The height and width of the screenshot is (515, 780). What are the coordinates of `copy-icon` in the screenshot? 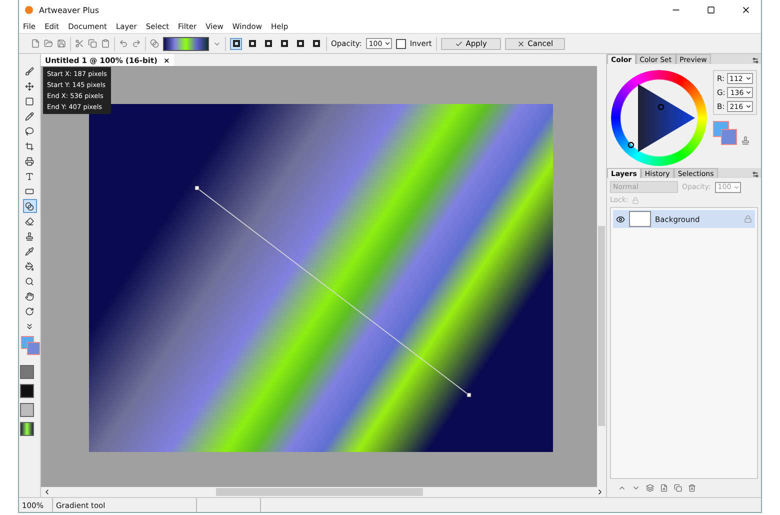 It's located at (92, 43).